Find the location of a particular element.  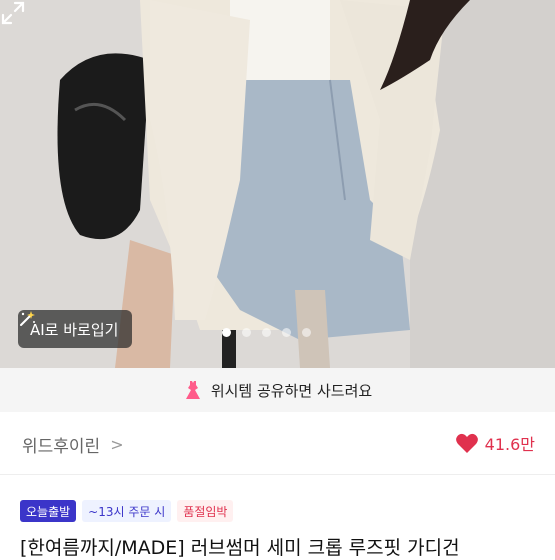

wishlist-share-banner: 위시템 공유하면 사드려요 is located at coordinates (277, 390).